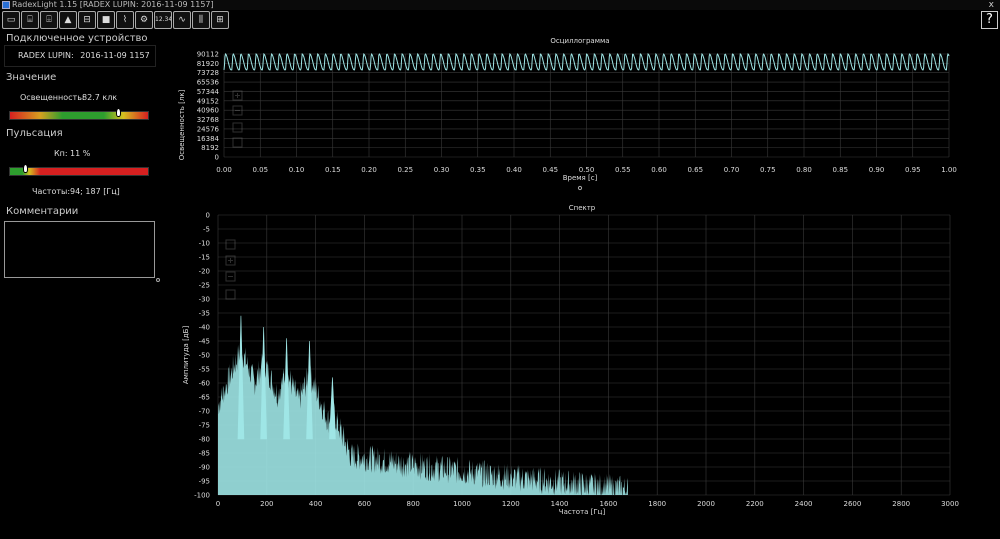 This screenshot has width=1000, height=539. Describe the element at coordinates (163, 20) in the screenshot. I see `clock-icon: 12.34` at that location.